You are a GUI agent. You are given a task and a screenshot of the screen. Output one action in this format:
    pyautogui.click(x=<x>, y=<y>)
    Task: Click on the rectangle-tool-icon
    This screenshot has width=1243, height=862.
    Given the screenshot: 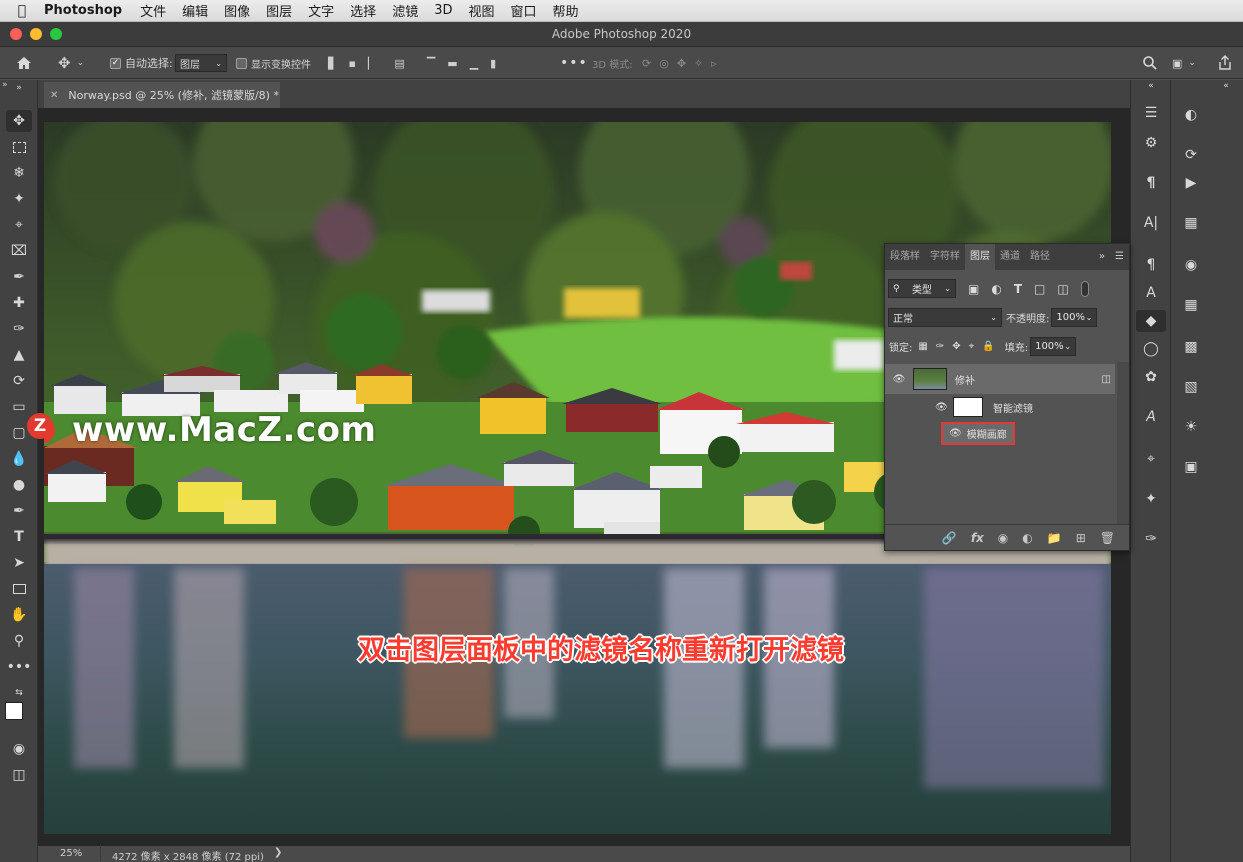 What is the action you would take?
    pyautogui.click(x=19, y=589)
    